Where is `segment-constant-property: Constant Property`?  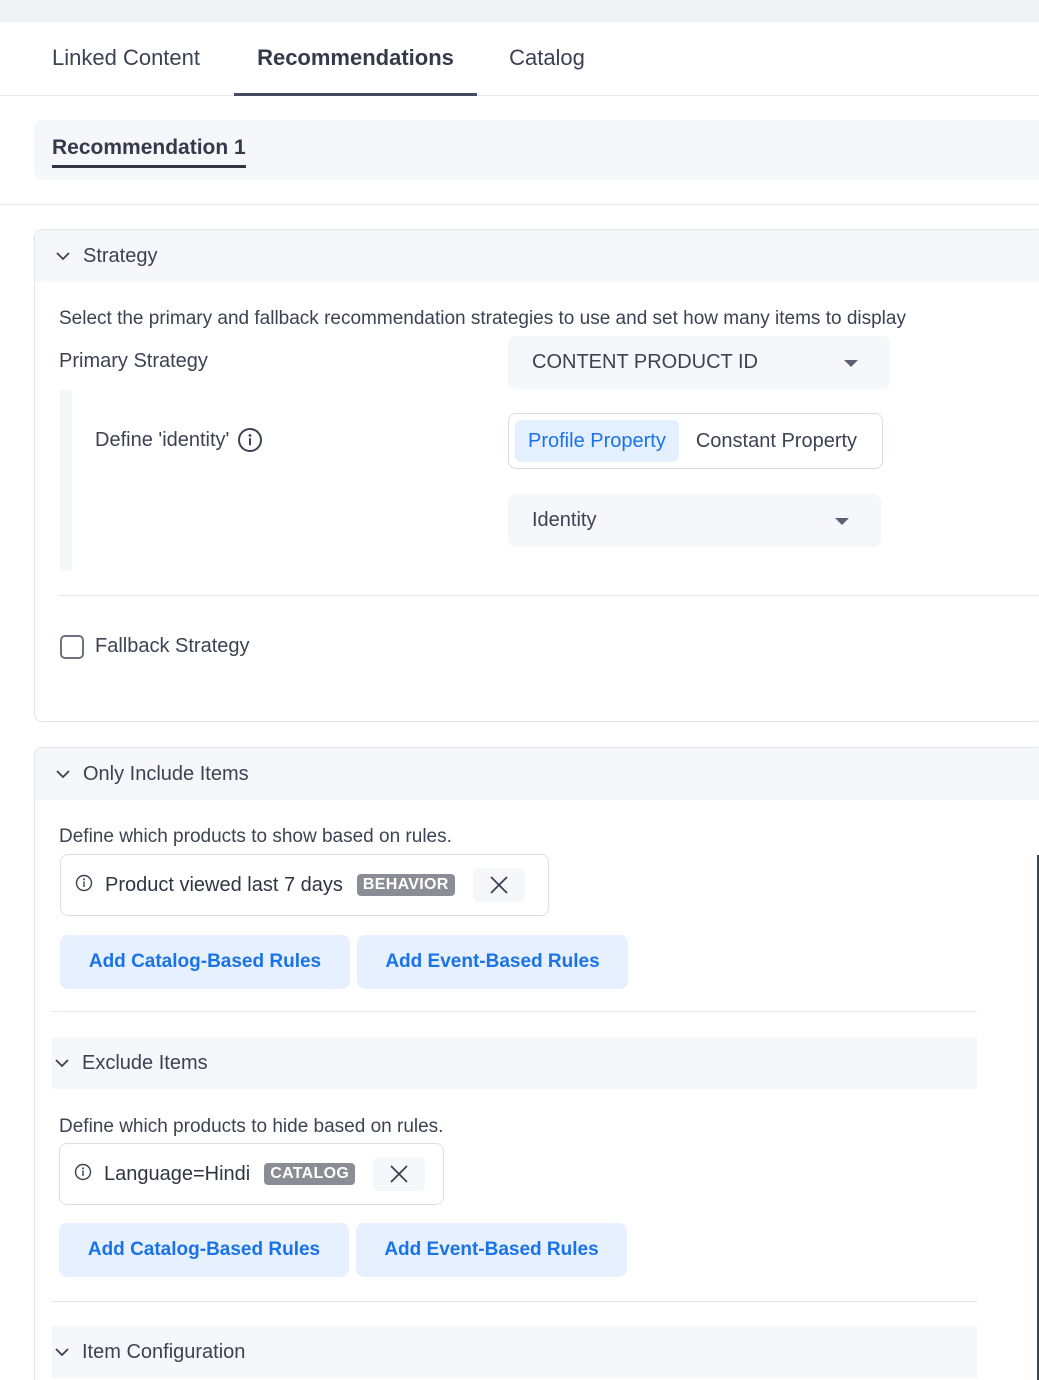
segment-constant-property: Constant Property is located at coordinates (776, 441).